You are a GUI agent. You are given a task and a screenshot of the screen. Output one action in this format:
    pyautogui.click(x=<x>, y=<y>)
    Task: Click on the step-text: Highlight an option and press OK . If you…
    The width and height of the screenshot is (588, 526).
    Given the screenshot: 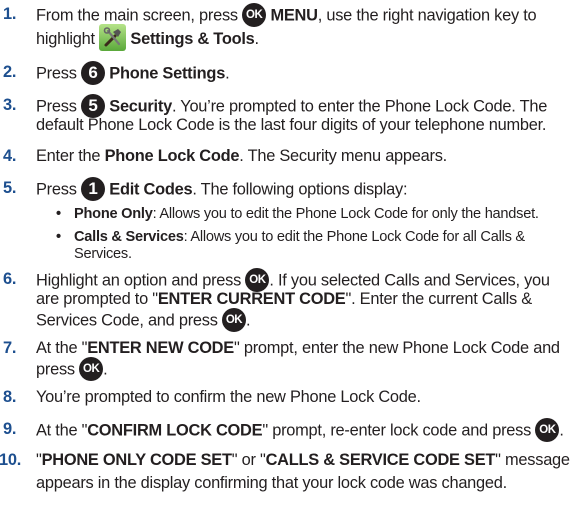 What is the action you would take?
    pyautogui.click(x=311, y=300)
    